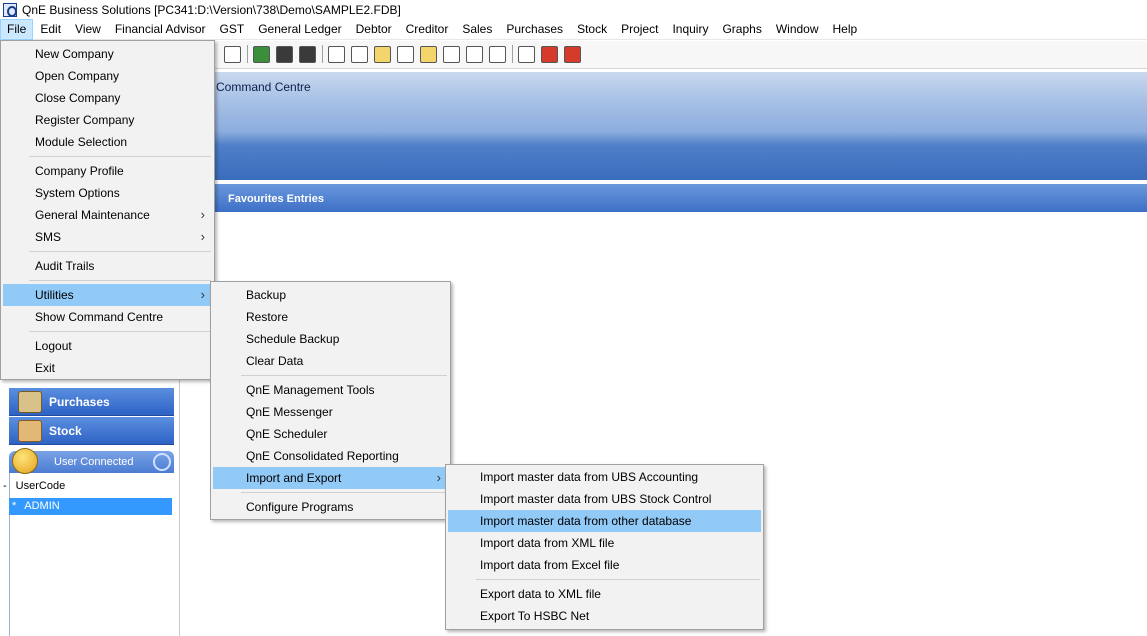  I want to click on menu-item-export-xml: Export data to XML file, so click(604, 594).